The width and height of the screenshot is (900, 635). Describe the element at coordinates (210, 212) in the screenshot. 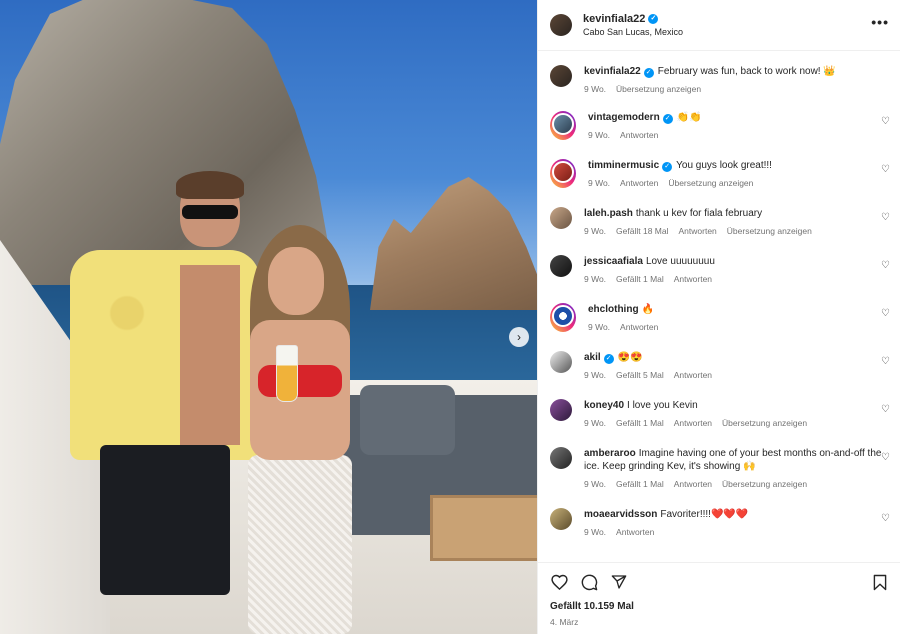

I see `sunglasses` at that location.